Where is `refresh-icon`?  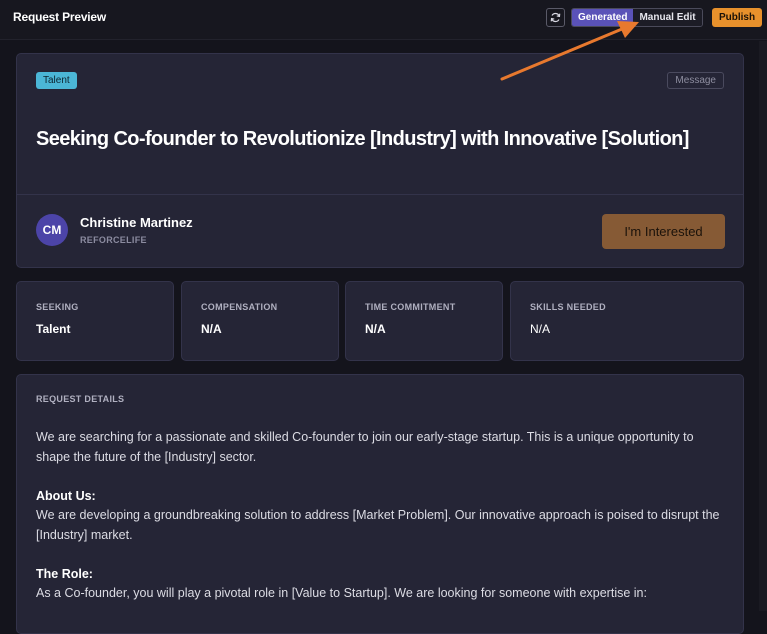
refresh-icon is located at coordinates (555, 17).